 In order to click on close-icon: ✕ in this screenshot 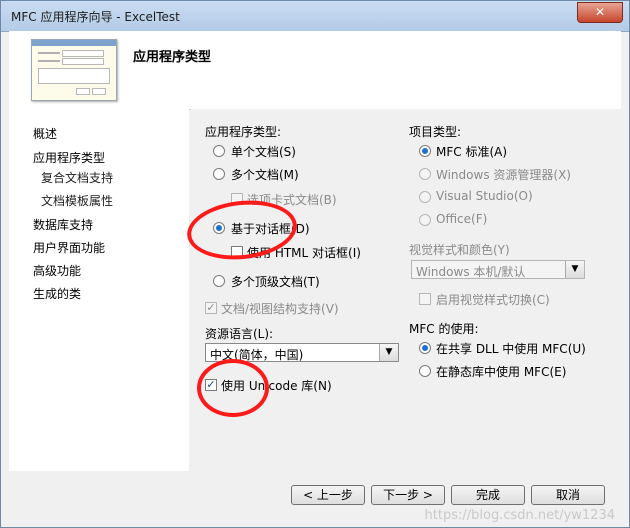, I will do `click(600, 12)`.